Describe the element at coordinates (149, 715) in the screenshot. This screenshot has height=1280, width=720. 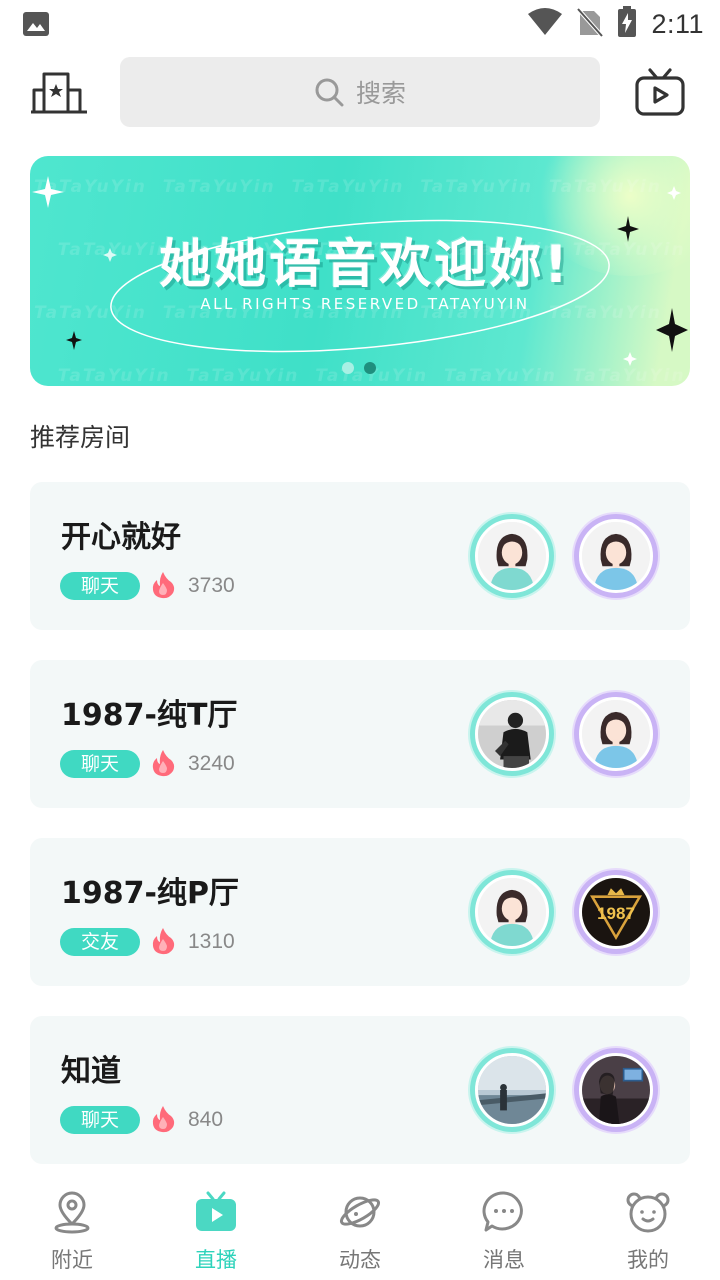
I see `room-name: 1987-纯T厅` at that location.